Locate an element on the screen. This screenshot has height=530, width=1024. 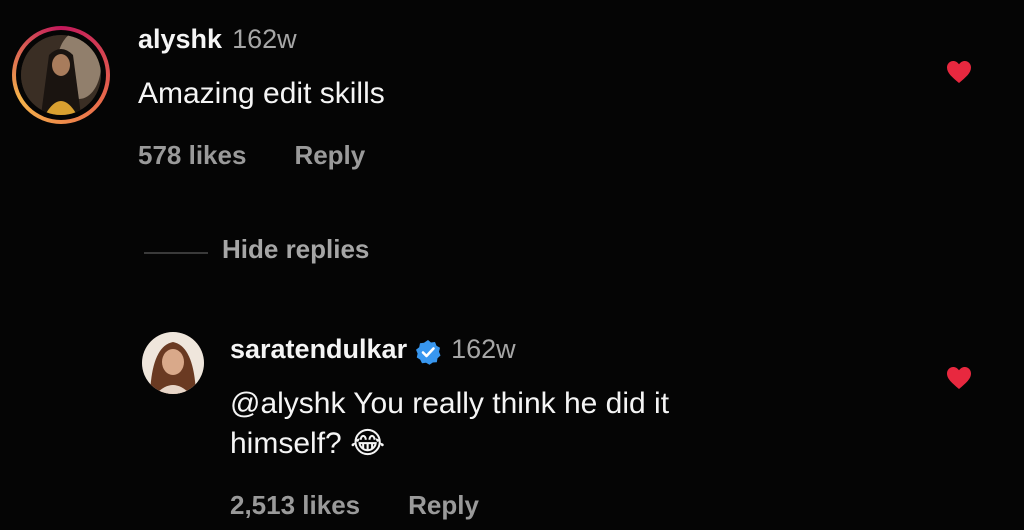
verified-badge-icon is located at coordinates (428, 352).